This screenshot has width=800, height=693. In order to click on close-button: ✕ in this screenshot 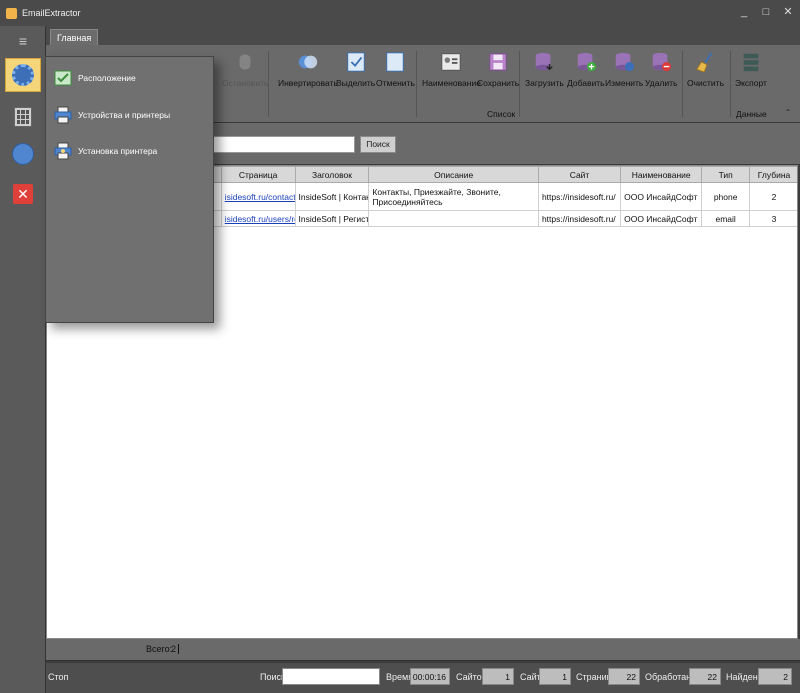, I will do `click(788, 12)`.